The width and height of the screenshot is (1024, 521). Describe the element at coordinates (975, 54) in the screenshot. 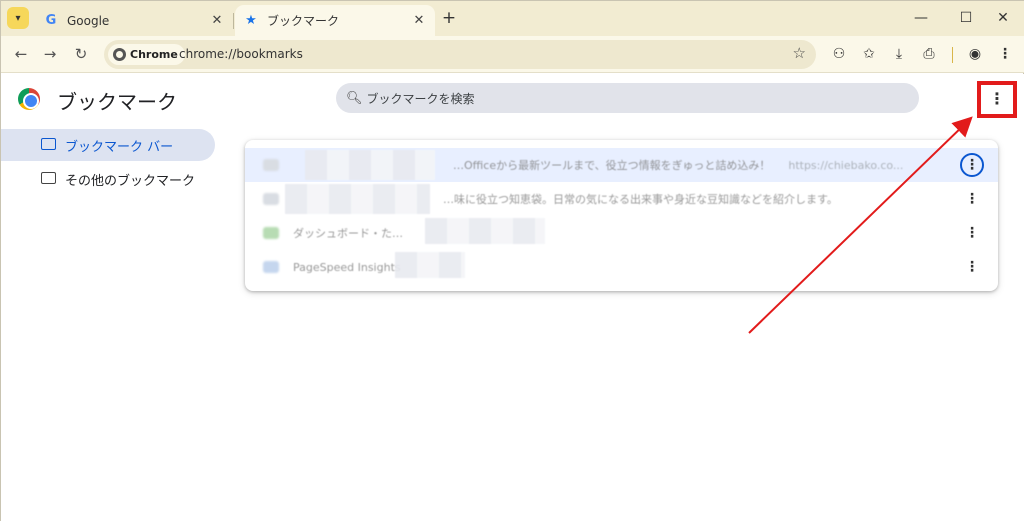

I see `profile-avatar-icon: ◉` at that location.